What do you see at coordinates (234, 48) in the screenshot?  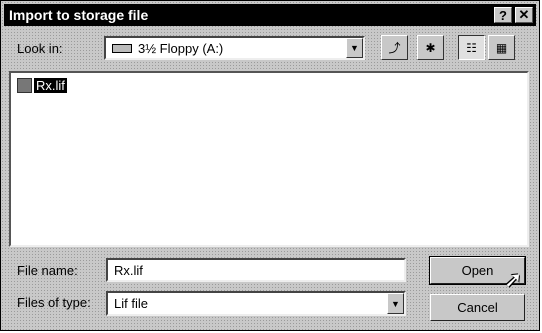 I see `look-in-dropdown: 3½ Floppy (A:) ▼` at bounding box center [234, 48].